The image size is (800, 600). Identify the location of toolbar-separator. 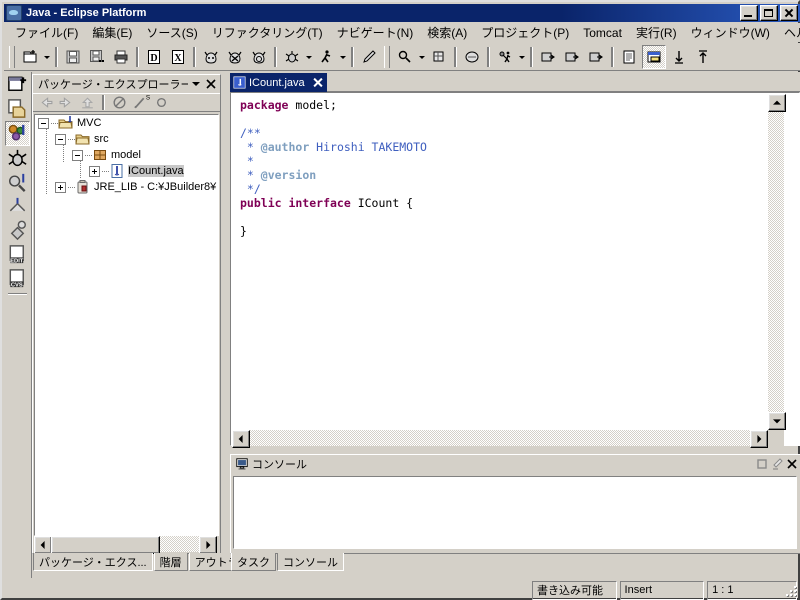
(531, 56).